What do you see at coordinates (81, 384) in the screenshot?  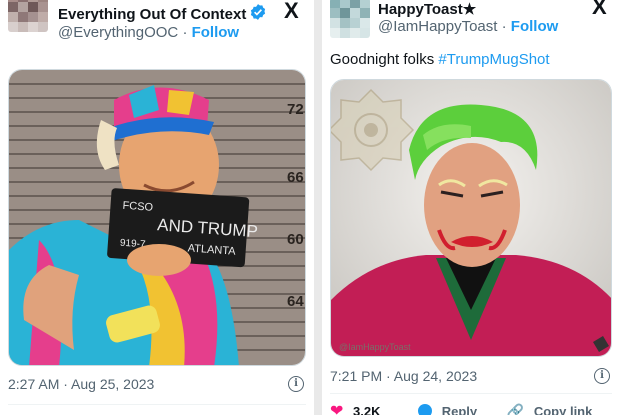 I see `tweet-timestamp: 2:27 AM · Aug 25, 2023` at bounding box center [81, 384].